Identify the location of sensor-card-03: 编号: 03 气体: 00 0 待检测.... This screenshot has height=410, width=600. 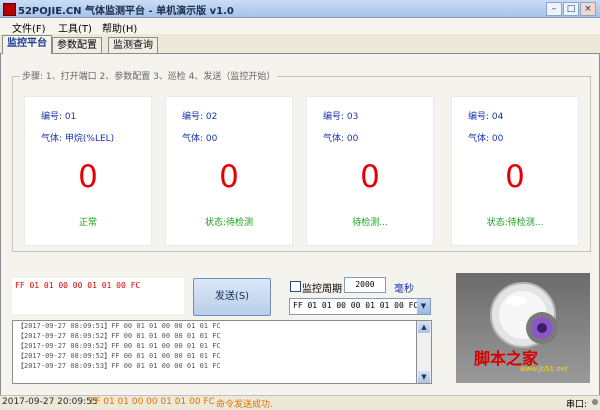
(370, 171).